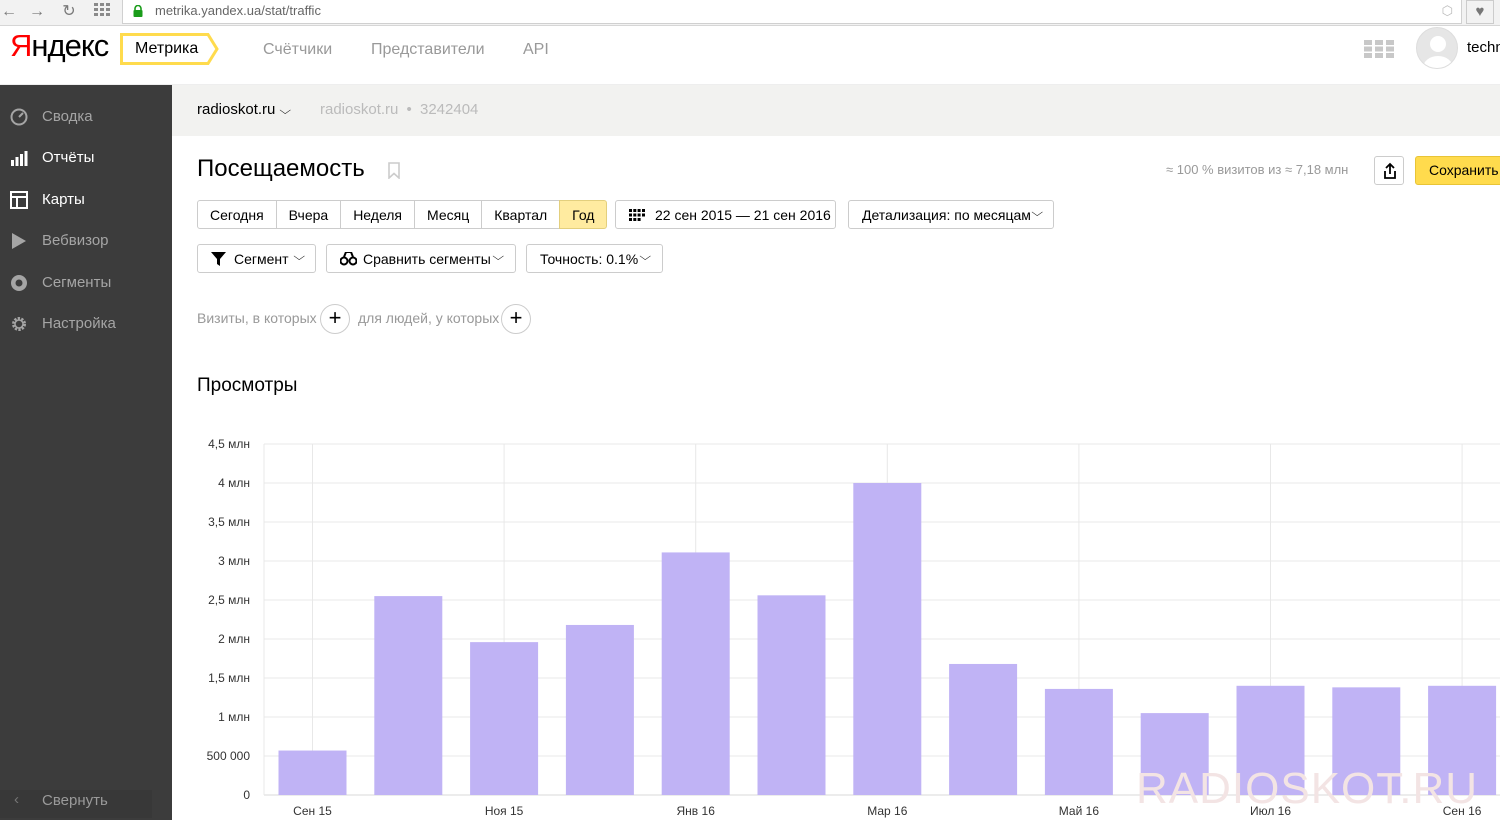 The width and height of the screenshot is (1500, 820). I want to click on segment-button: Сегмент ⌵, so click(256, 258).